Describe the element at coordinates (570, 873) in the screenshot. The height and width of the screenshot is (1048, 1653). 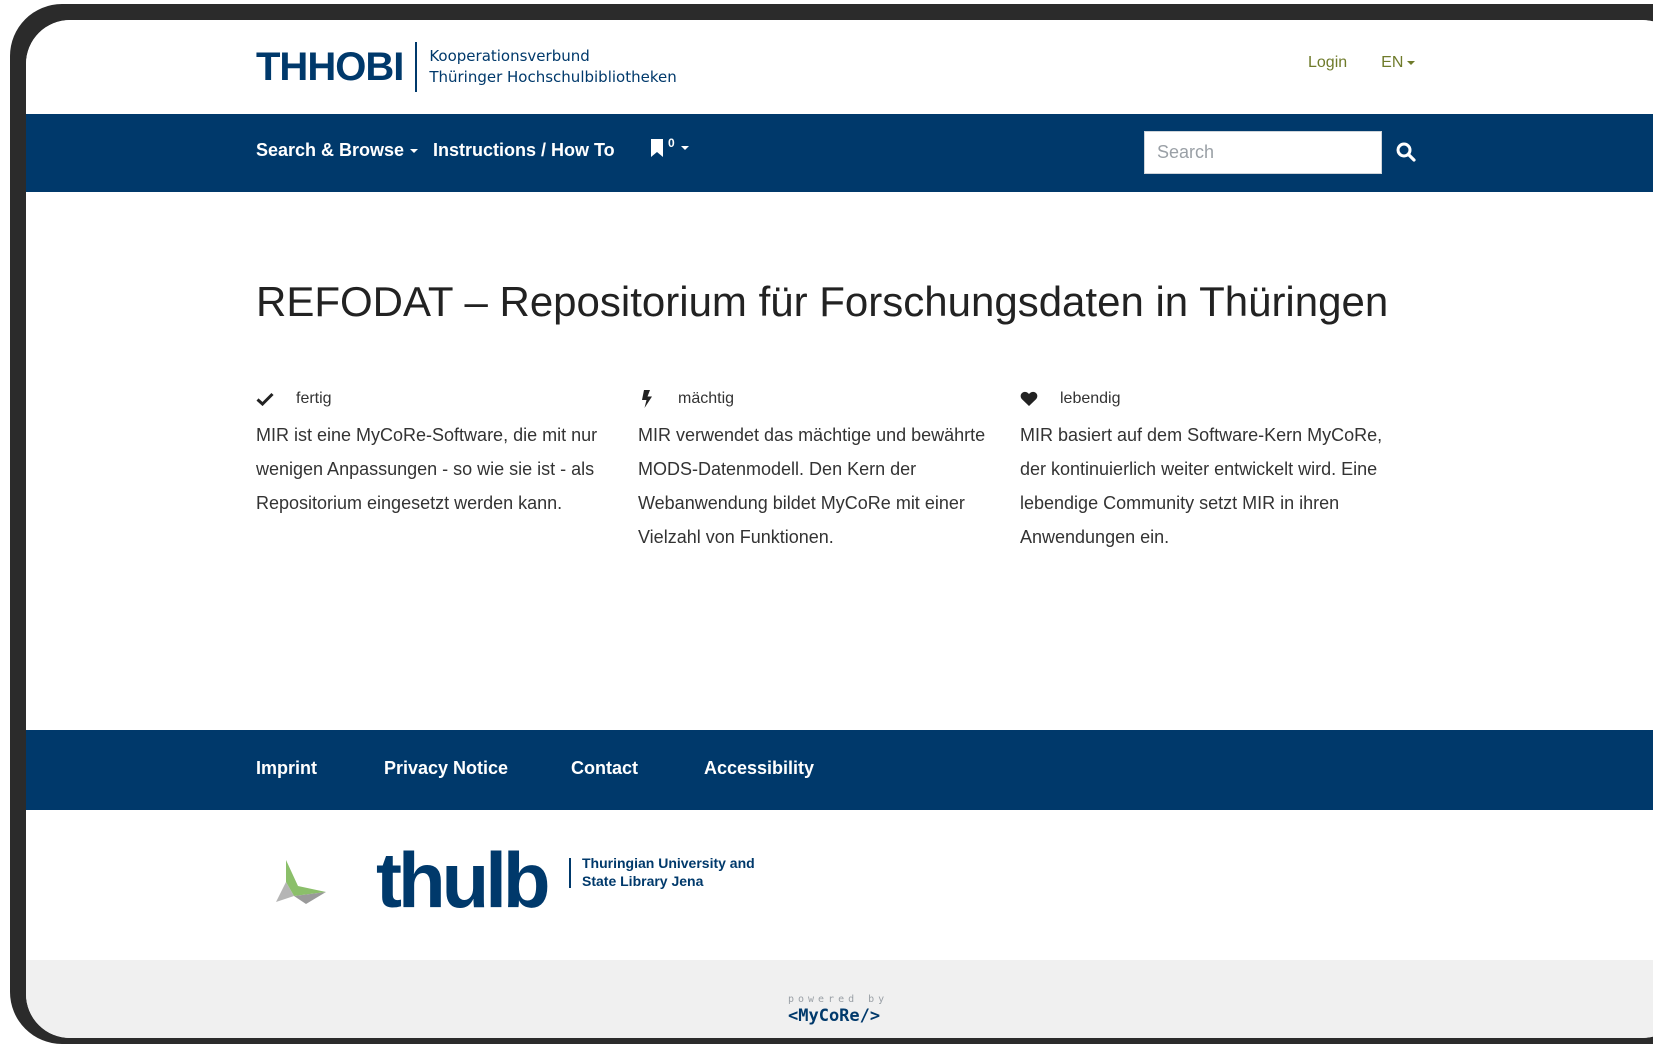
I see `thulb-divider` at that location.